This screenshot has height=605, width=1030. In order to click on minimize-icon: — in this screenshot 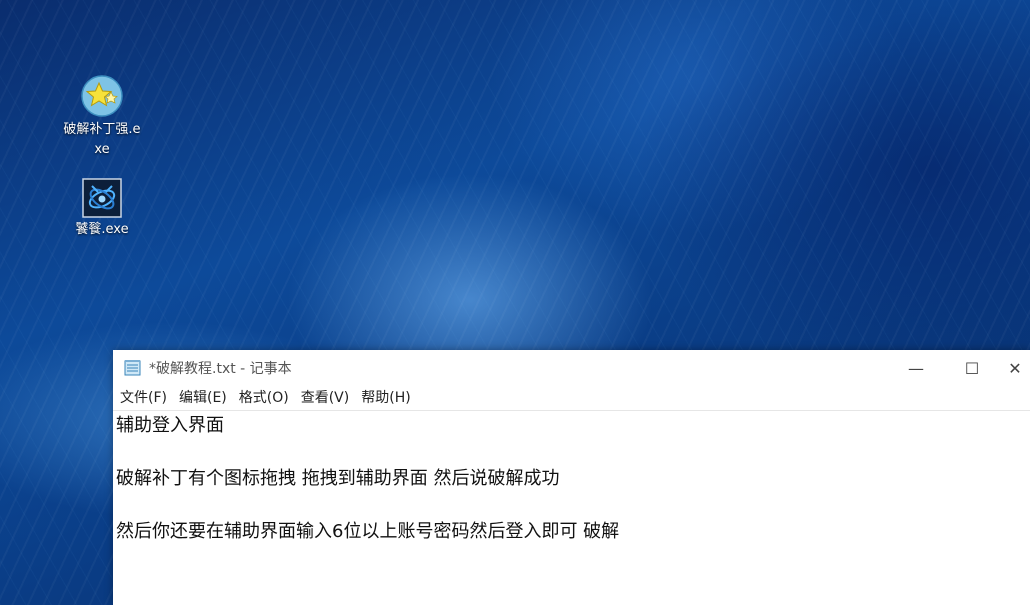, I will do `click(916, 368)`.